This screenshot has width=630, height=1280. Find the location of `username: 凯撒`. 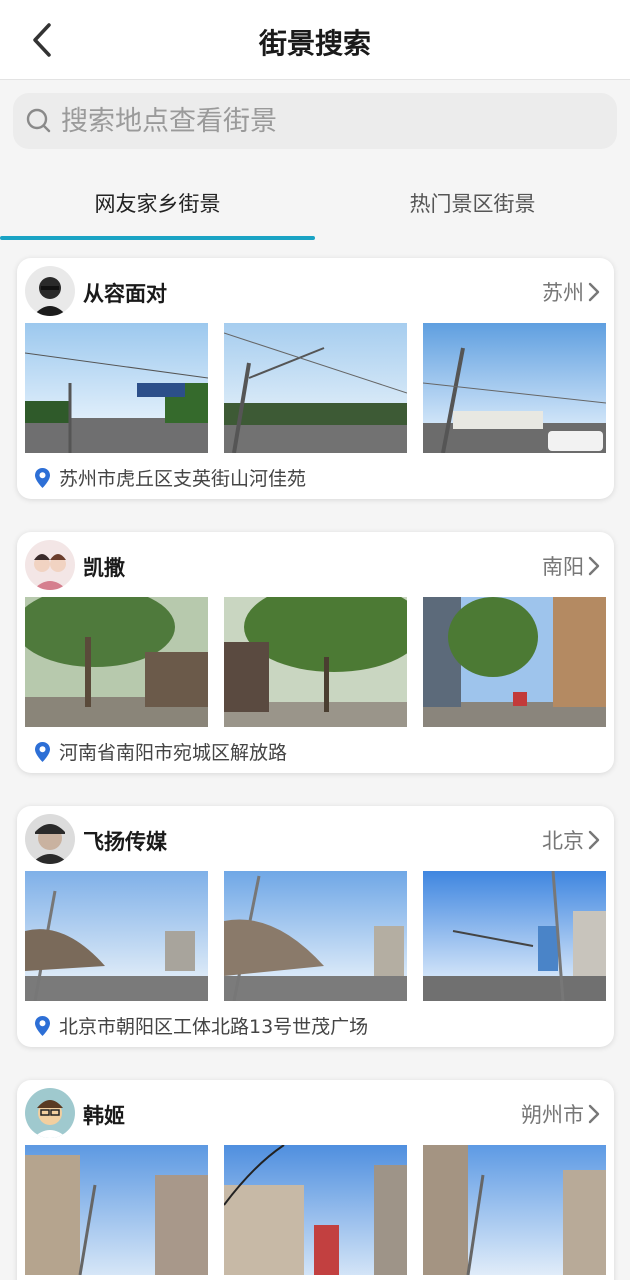

username: 凯撒 is located at coordinates (104, 568).